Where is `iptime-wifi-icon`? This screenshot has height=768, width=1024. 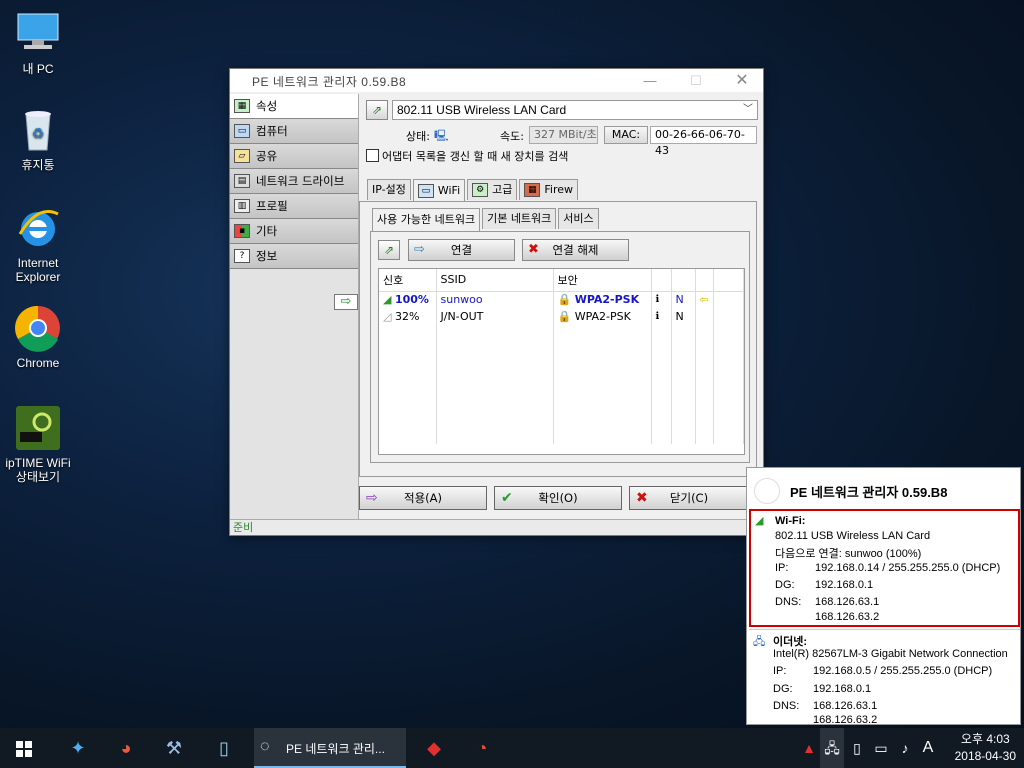
iptime-wifi-icon is located at coordinates (38, 428).